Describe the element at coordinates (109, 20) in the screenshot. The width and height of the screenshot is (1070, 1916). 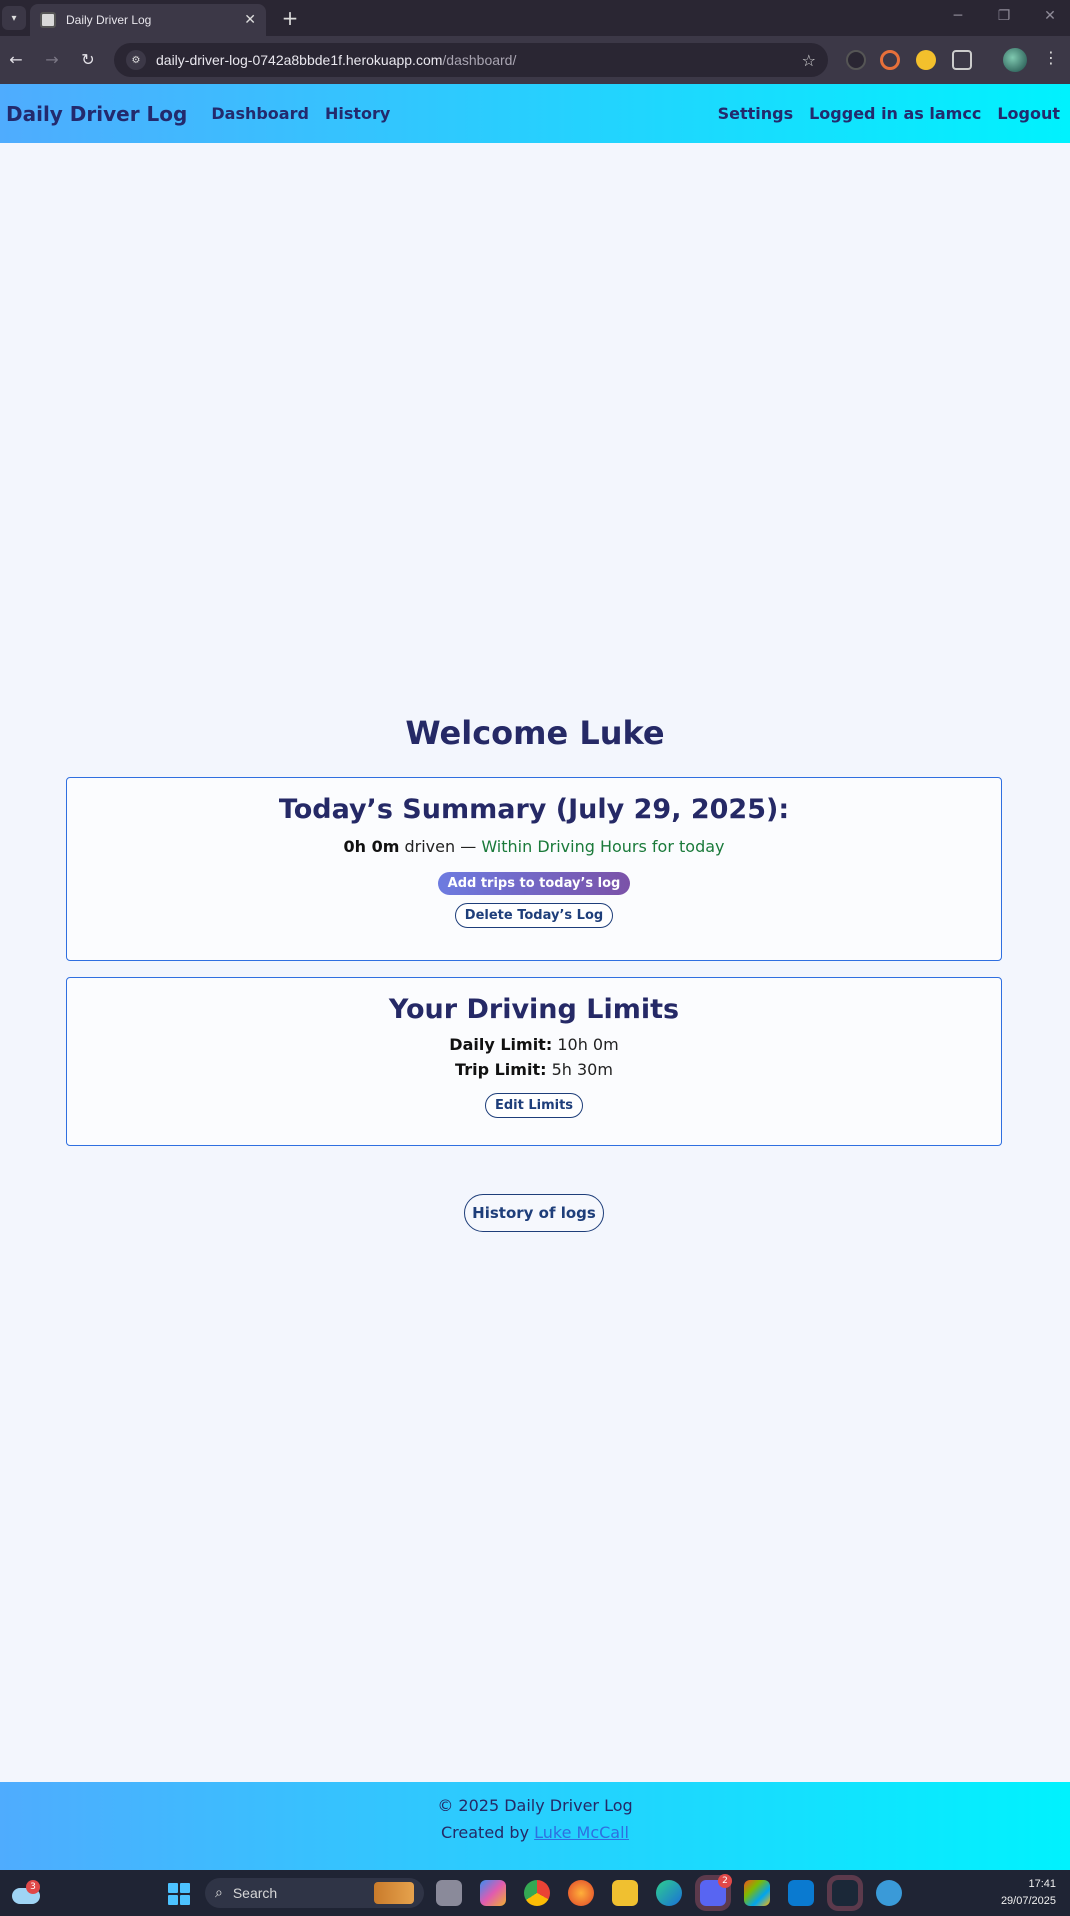
I see `tab-title: Daily Driver Log` at that location.